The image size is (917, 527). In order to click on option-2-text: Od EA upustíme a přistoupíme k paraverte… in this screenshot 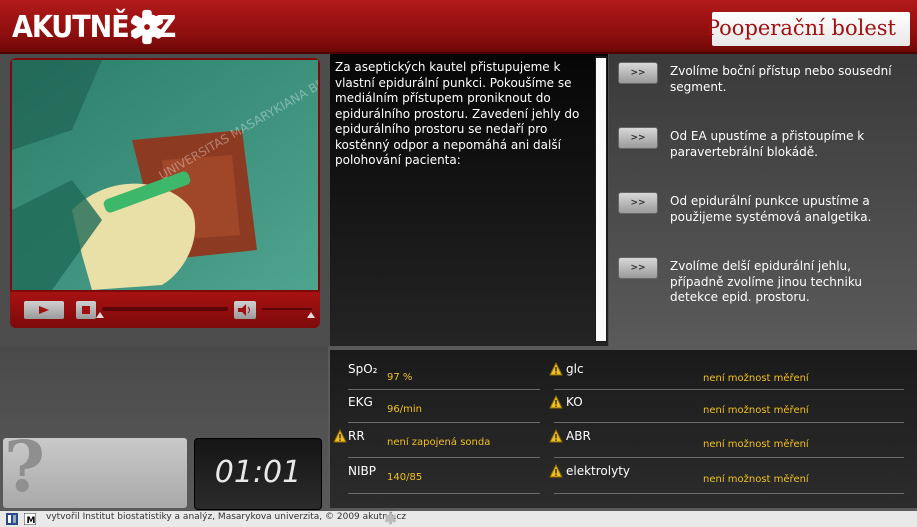, I will do `click(767, 144)`.